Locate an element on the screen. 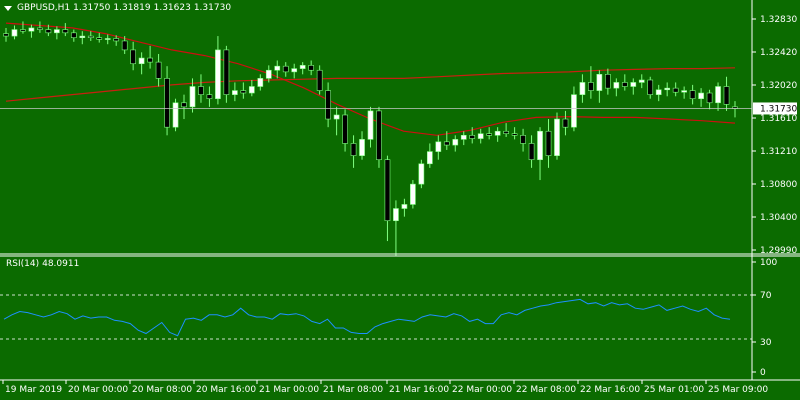  high-value: 1.31819 is located at coordinates (132, 8).